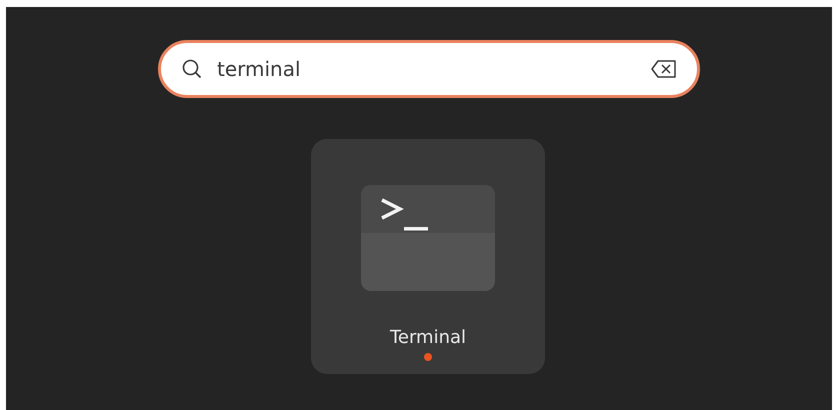 This screenshot has width=838, height=410. What do you see at coordinates (428, 338) in the screenshot?
I see `app-label: Terminal` at bounding box center [428, 338].